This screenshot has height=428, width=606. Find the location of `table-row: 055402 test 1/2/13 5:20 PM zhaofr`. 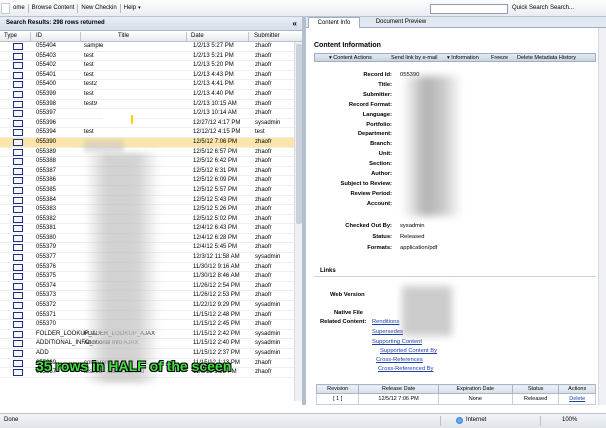

table-row: 055402 test 1/2/13 5:20 PM zhaofr is located at coordinates (147, 66).